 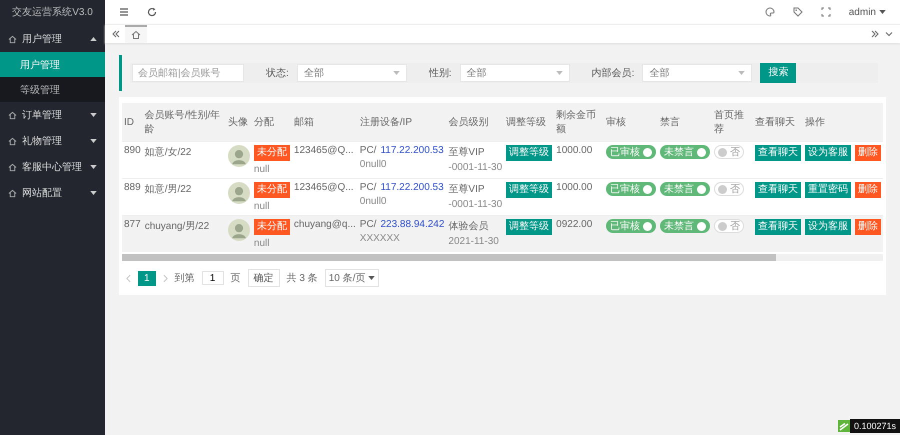 I want to click on scroll-right-icon, so click(x=875, y=34).